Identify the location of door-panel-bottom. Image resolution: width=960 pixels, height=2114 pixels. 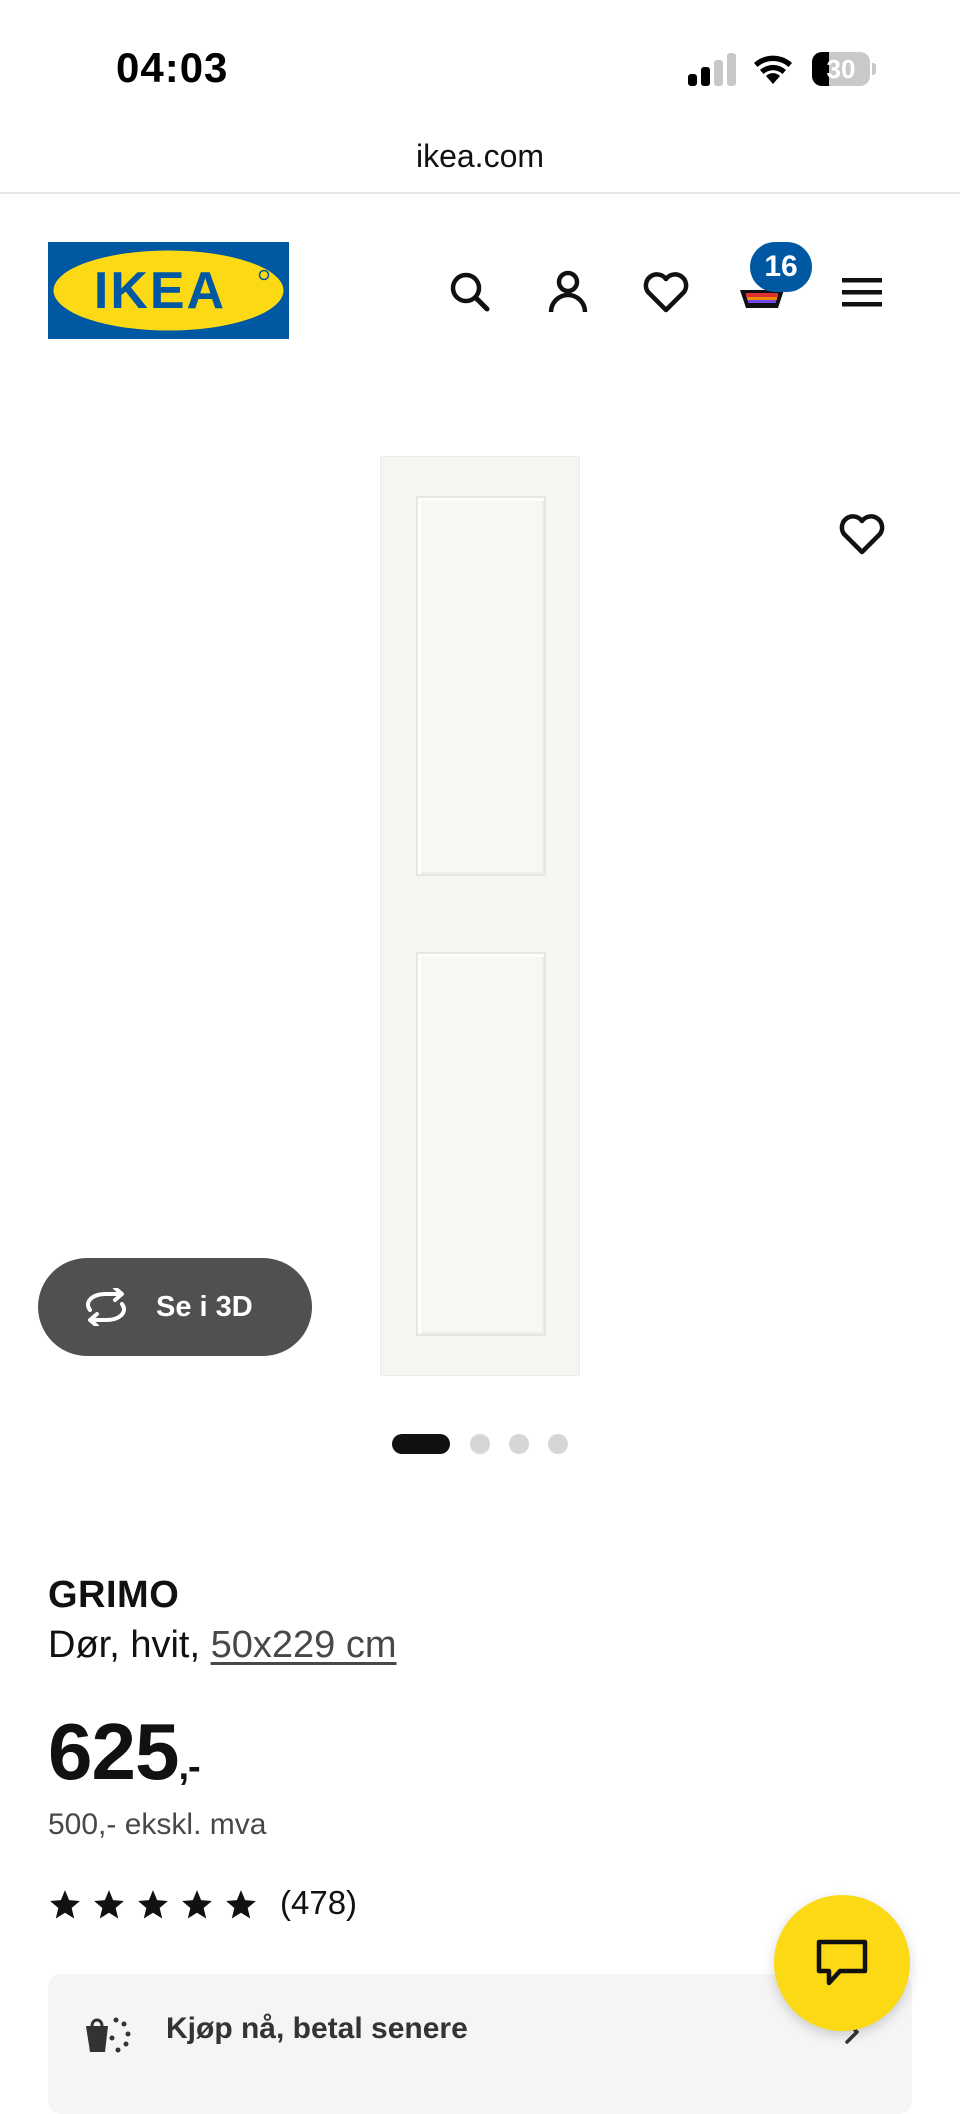
(481, 1144).